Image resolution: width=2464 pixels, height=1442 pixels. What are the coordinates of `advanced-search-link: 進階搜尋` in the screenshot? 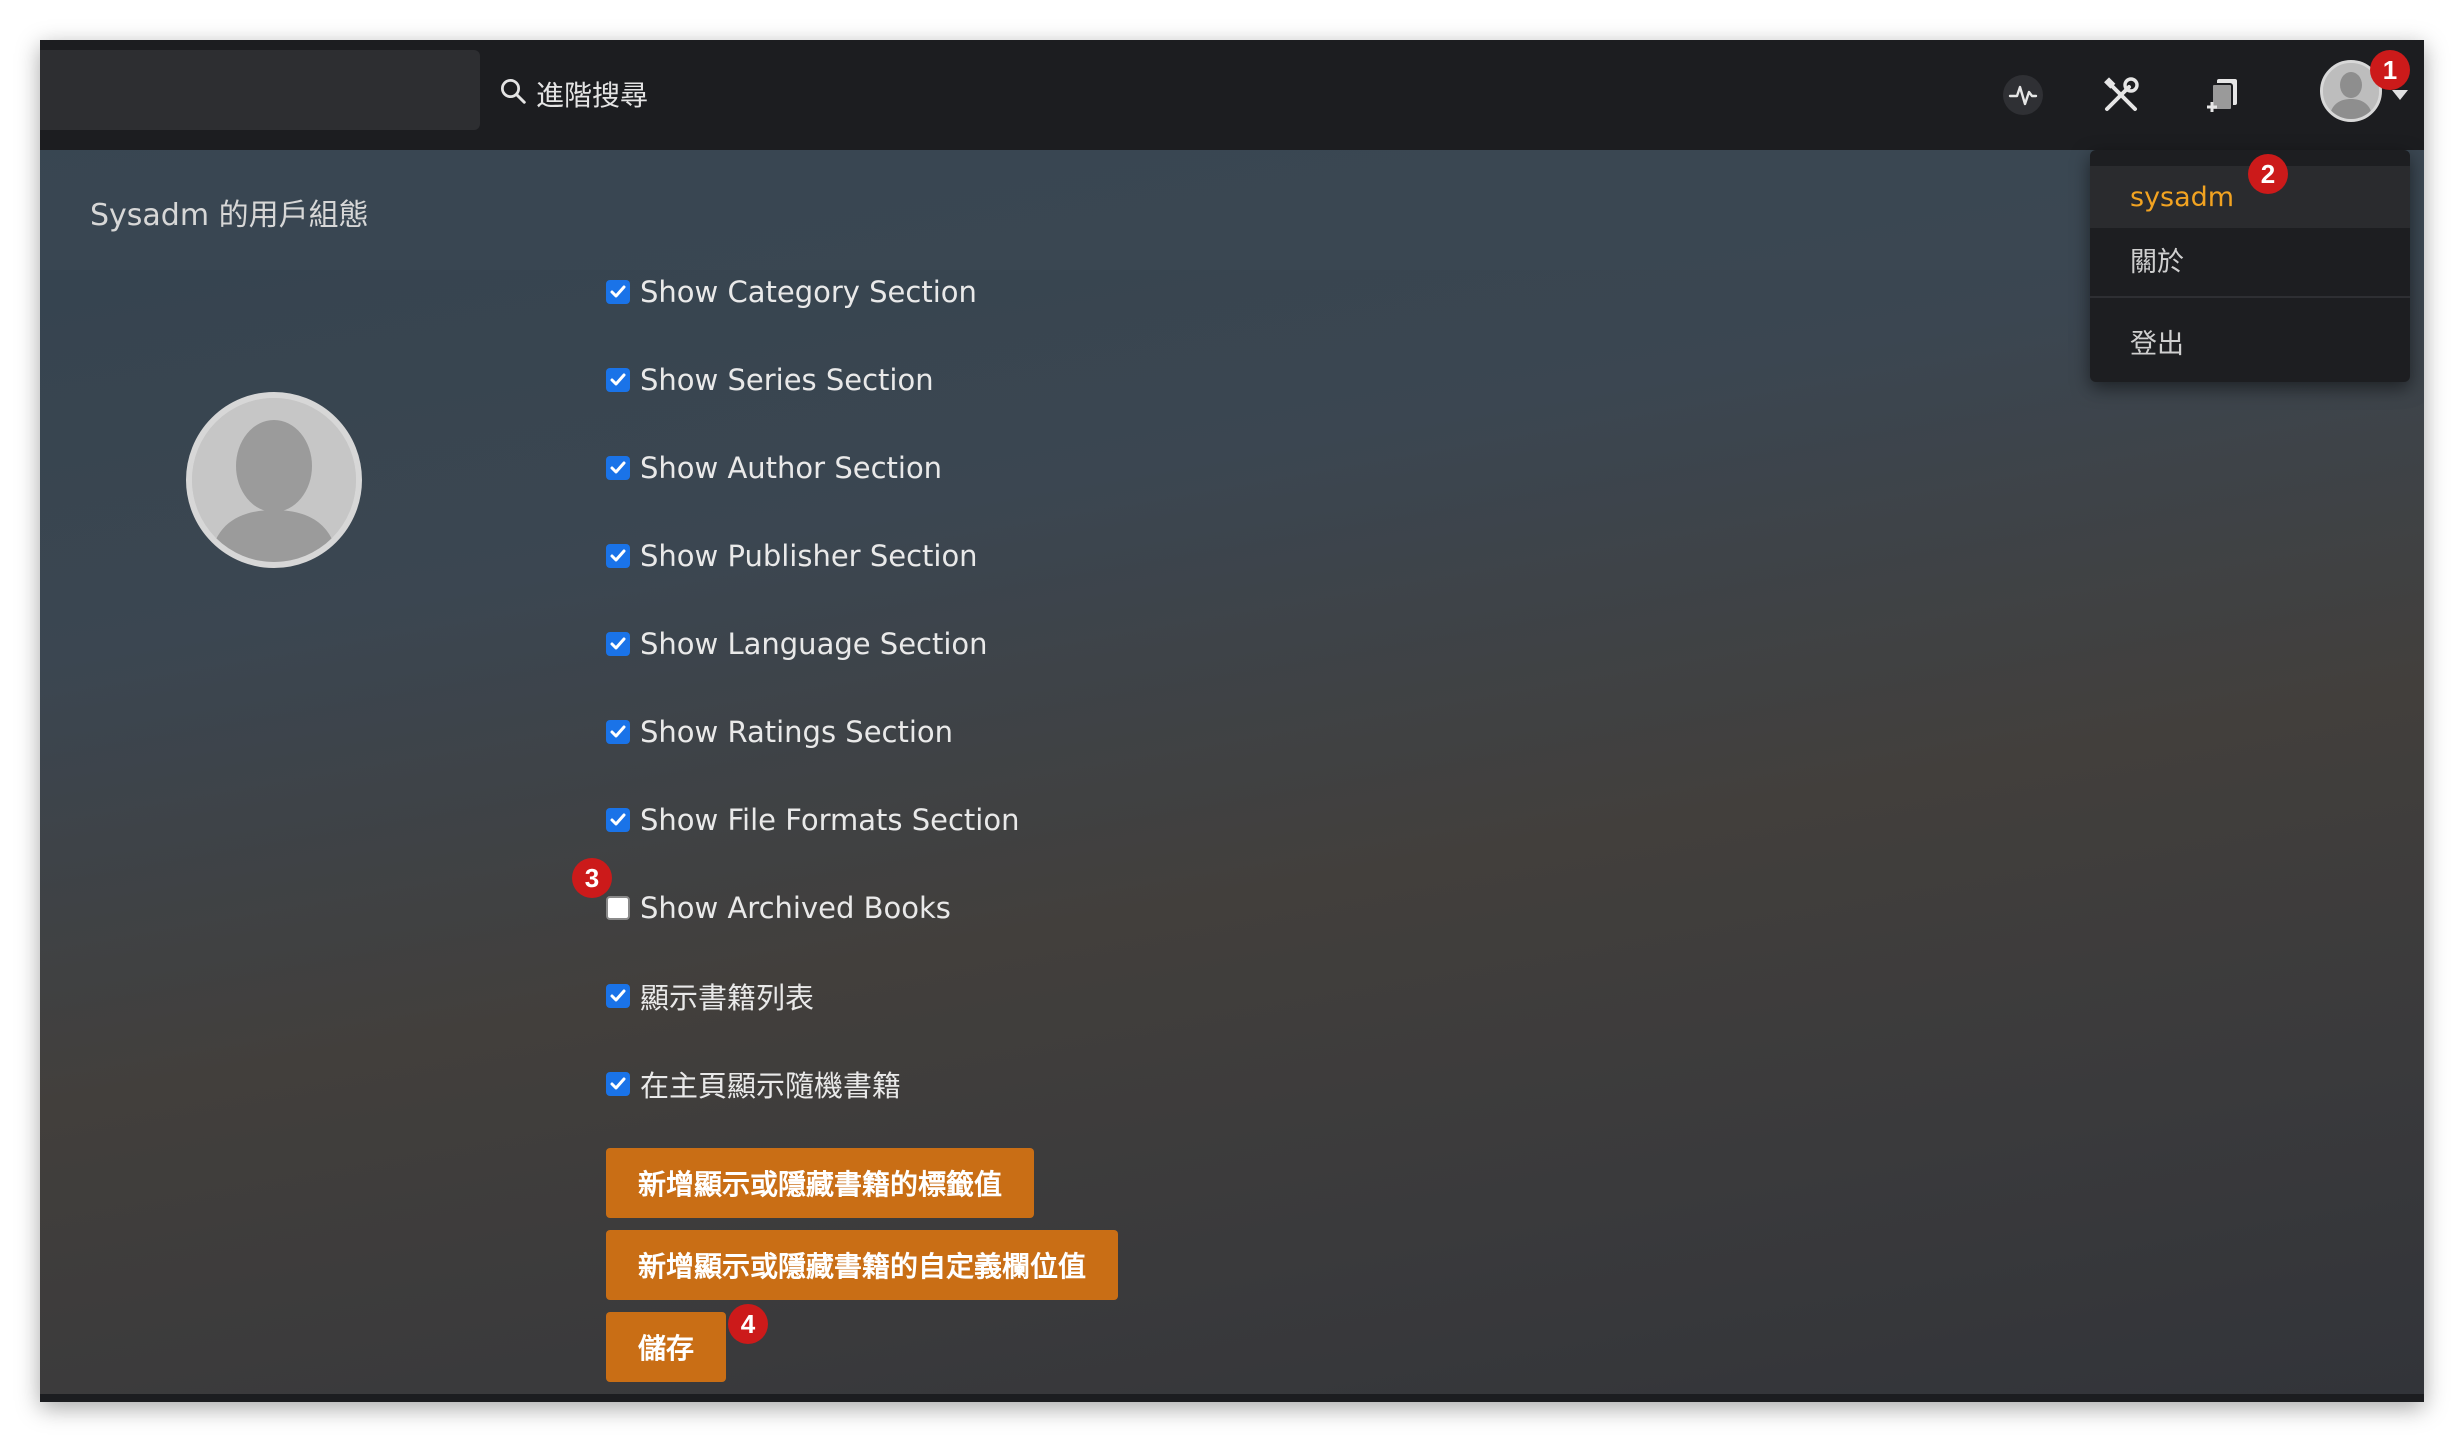 It's located at (573, 94).